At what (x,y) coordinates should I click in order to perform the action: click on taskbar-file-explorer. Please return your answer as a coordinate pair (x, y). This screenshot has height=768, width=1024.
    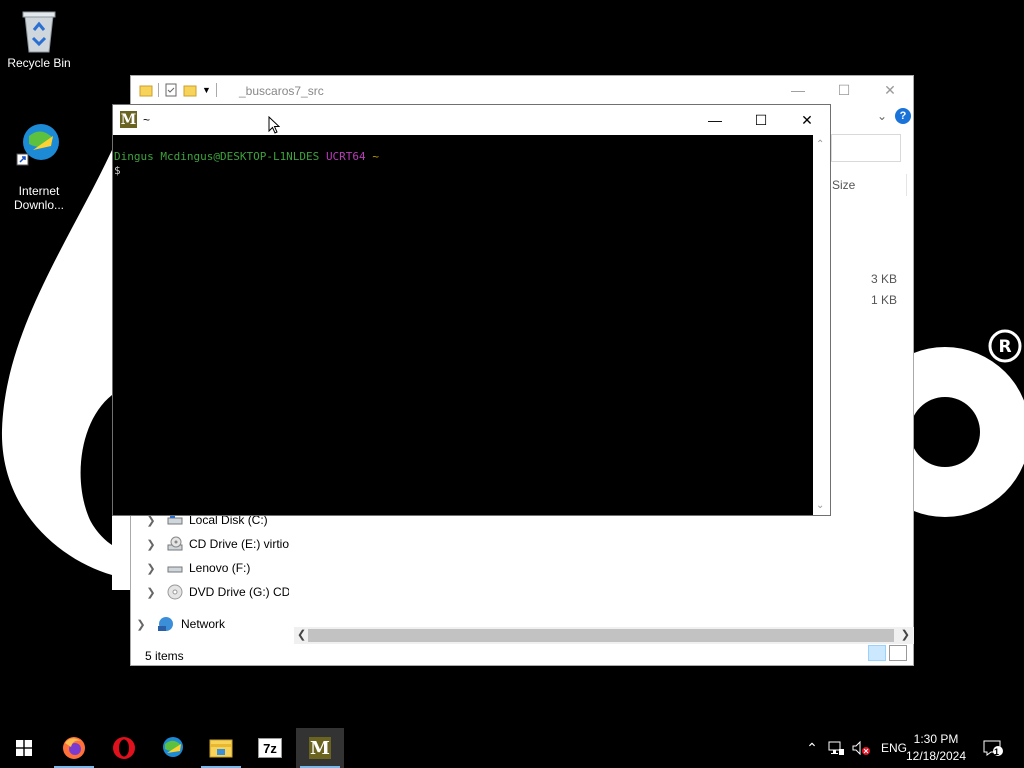
    Looking at the image, I should click on (221, 748).